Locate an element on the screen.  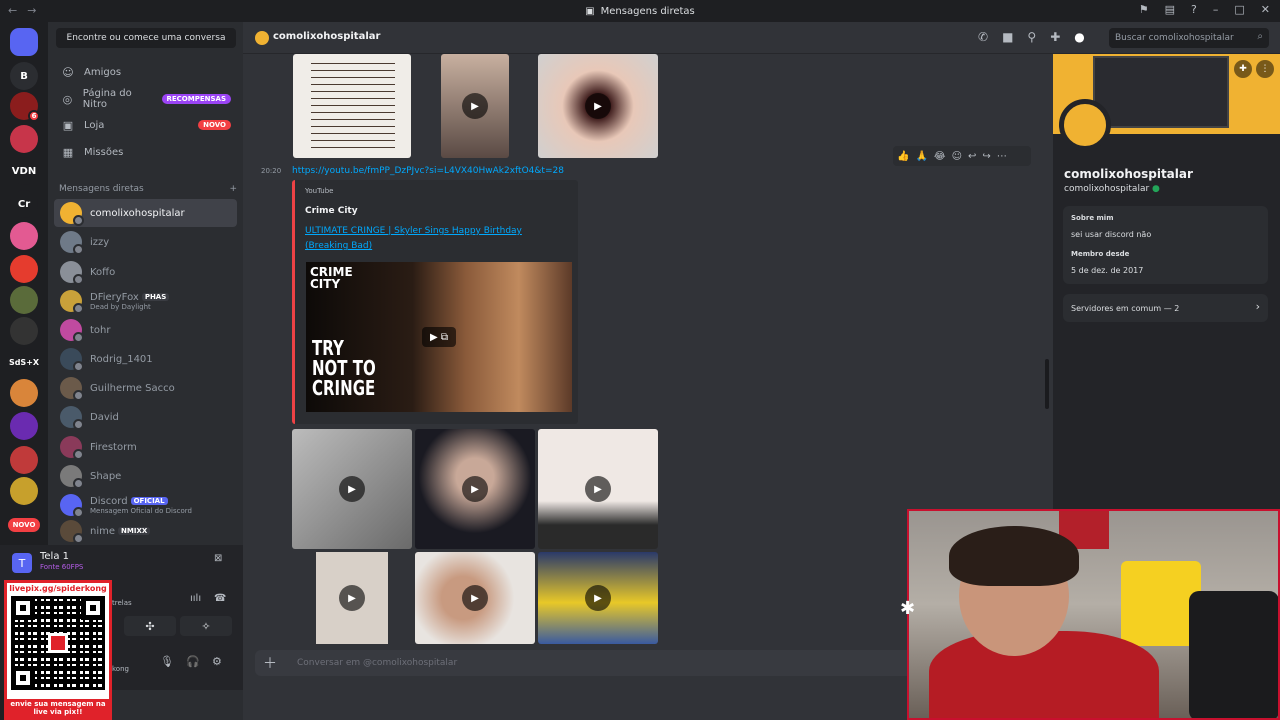
forward-icon: → is located at coordinates (31, 10).